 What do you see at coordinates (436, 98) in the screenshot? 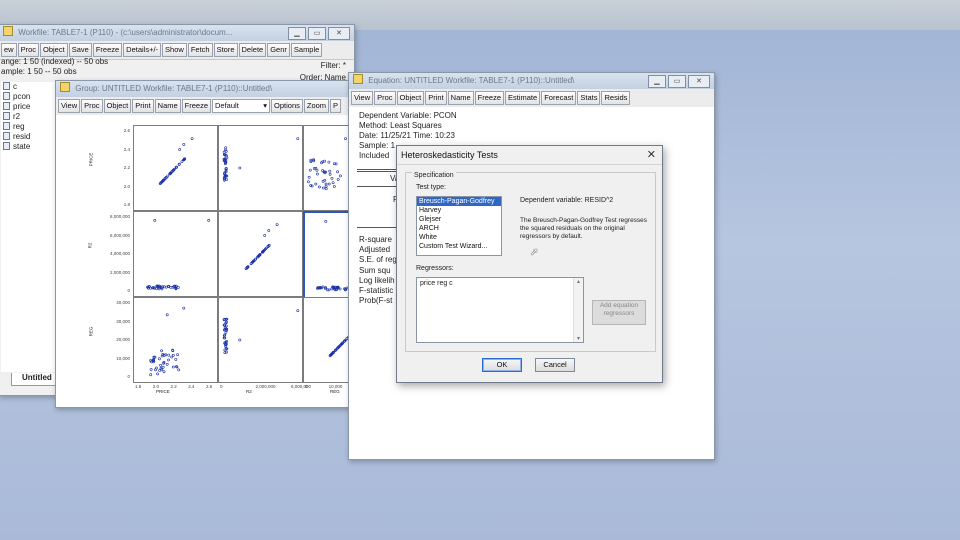
I see `eq-tb-print: Print` at bounding box center [436, 98].